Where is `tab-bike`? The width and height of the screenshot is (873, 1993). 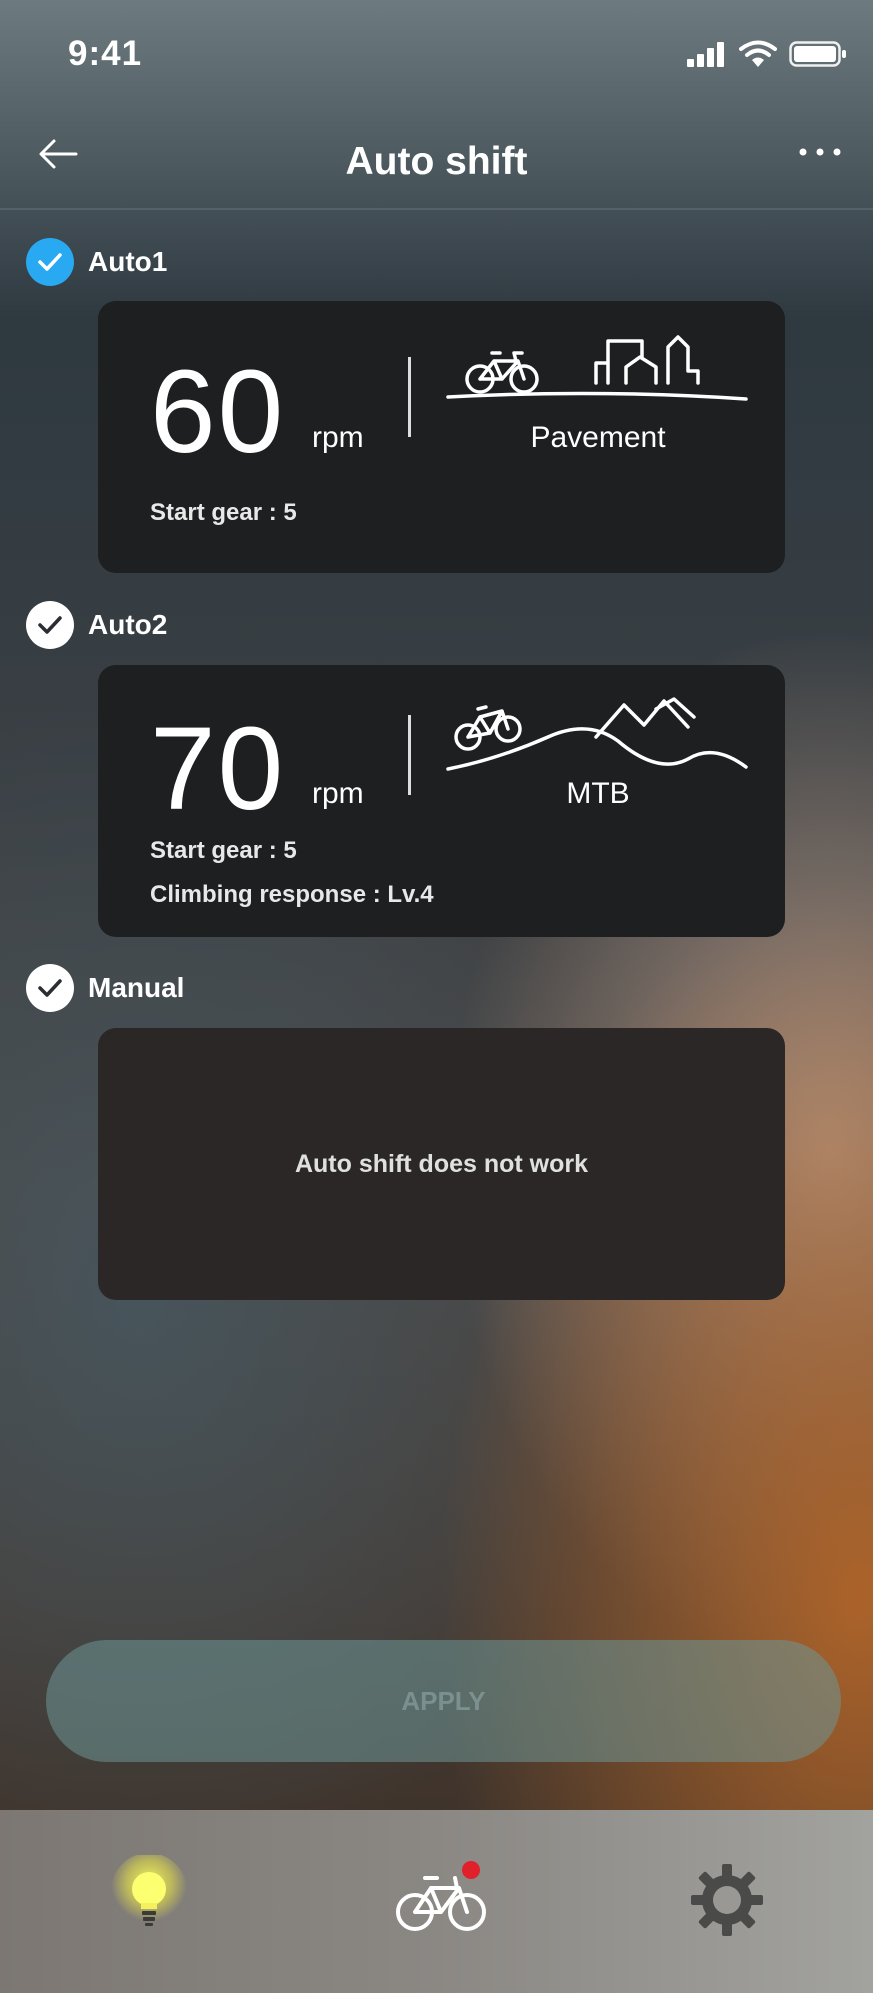
tab-bike is located at coordinates (441, 1900).